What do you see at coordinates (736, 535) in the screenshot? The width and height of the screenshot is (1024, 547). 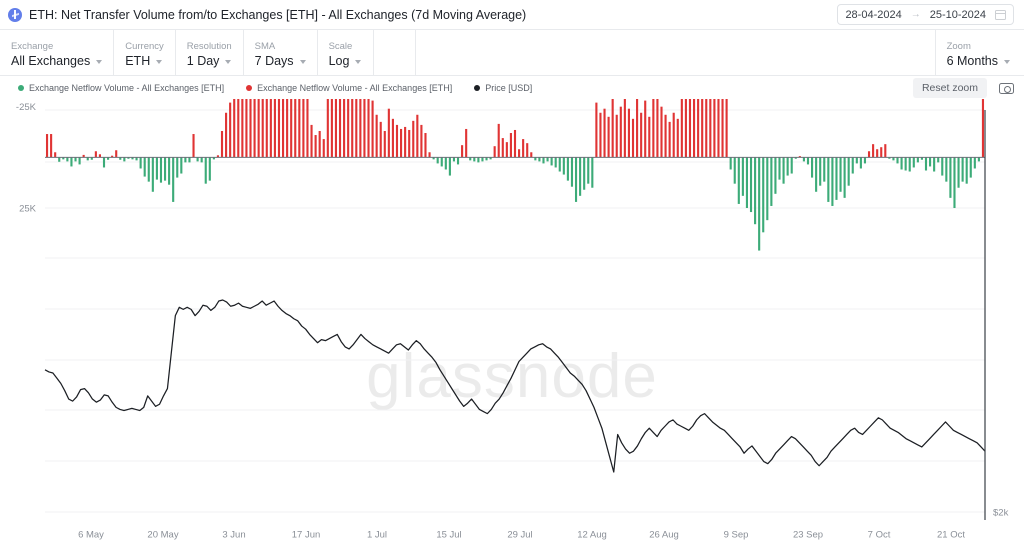 I see `svg-text: 9 Sep` at bounding box center [736, 535].